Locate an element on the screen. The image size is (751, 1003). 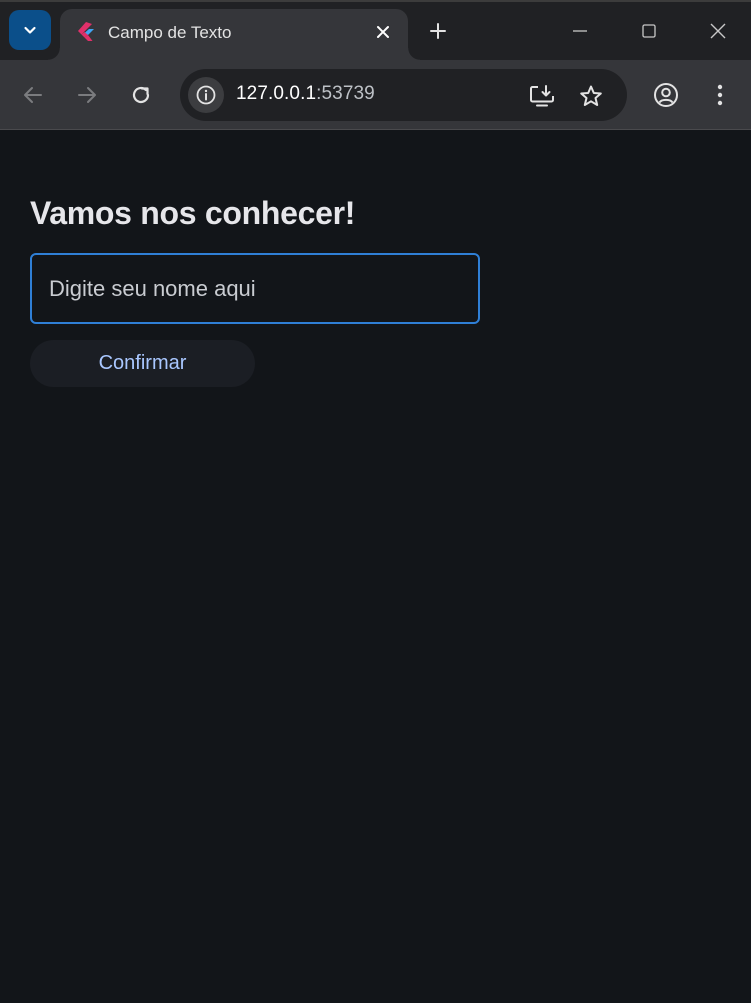
browser-menu-button is located at coordinates (720, 95).